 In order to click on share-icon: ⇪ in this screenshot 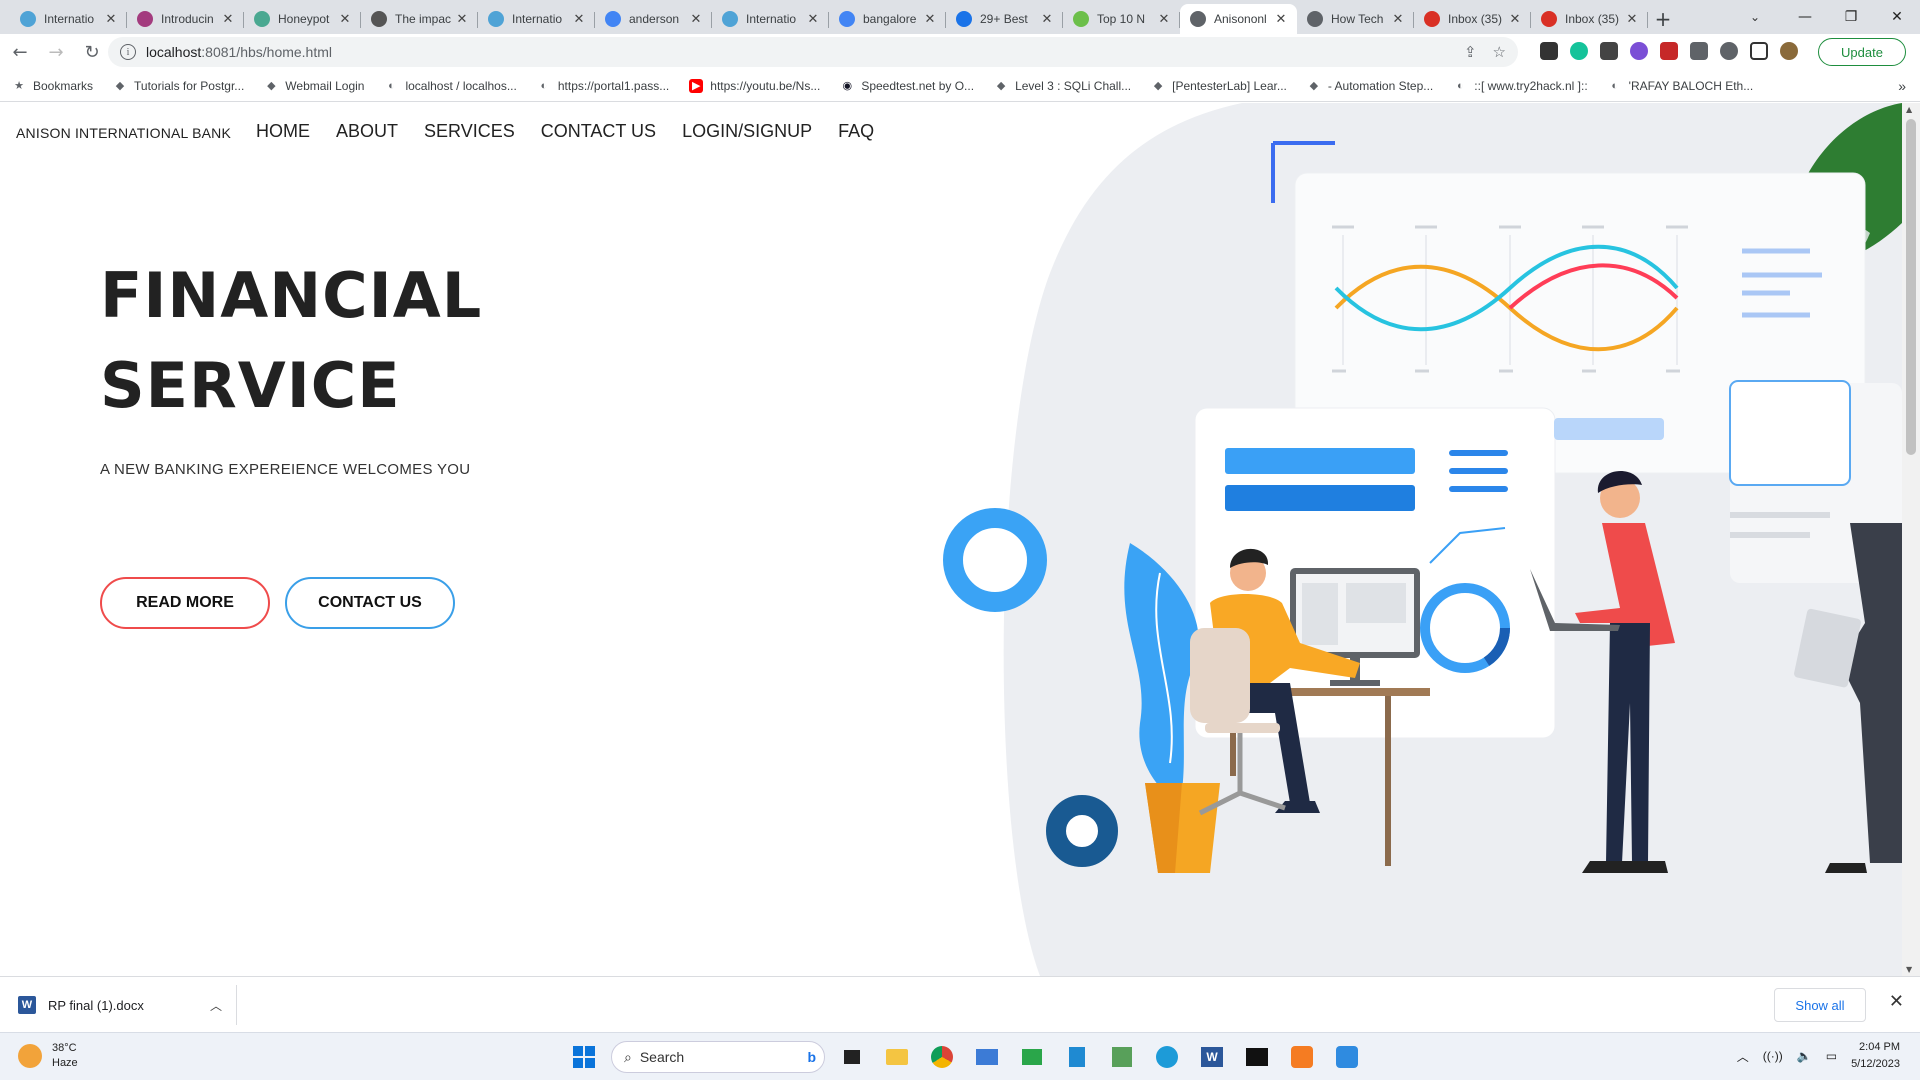, I will do `click(1470, 52)`.